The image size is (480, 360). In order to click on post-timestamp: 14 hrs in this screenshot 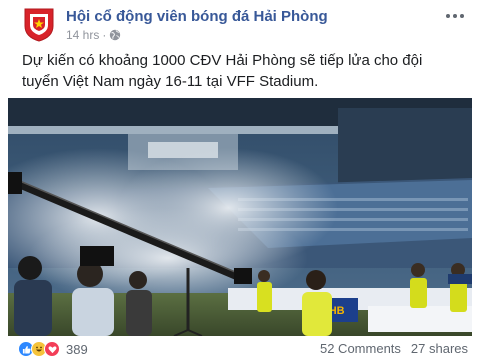, I will do `click(82, 35)`.